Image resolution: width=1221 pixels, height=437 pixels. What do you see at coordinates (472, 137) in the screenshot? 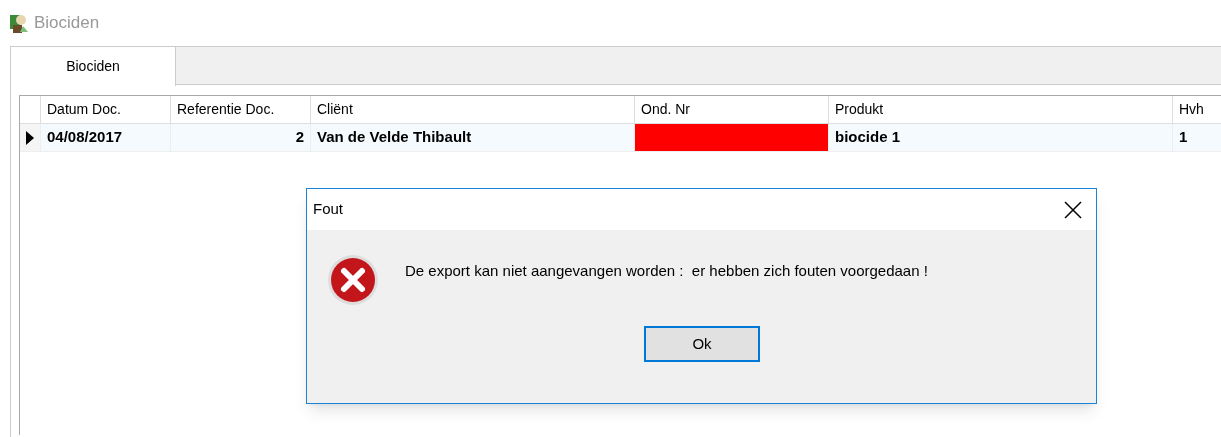
I see `table-cell: Van de Velde Thibault` at bounding box center [472, 137].